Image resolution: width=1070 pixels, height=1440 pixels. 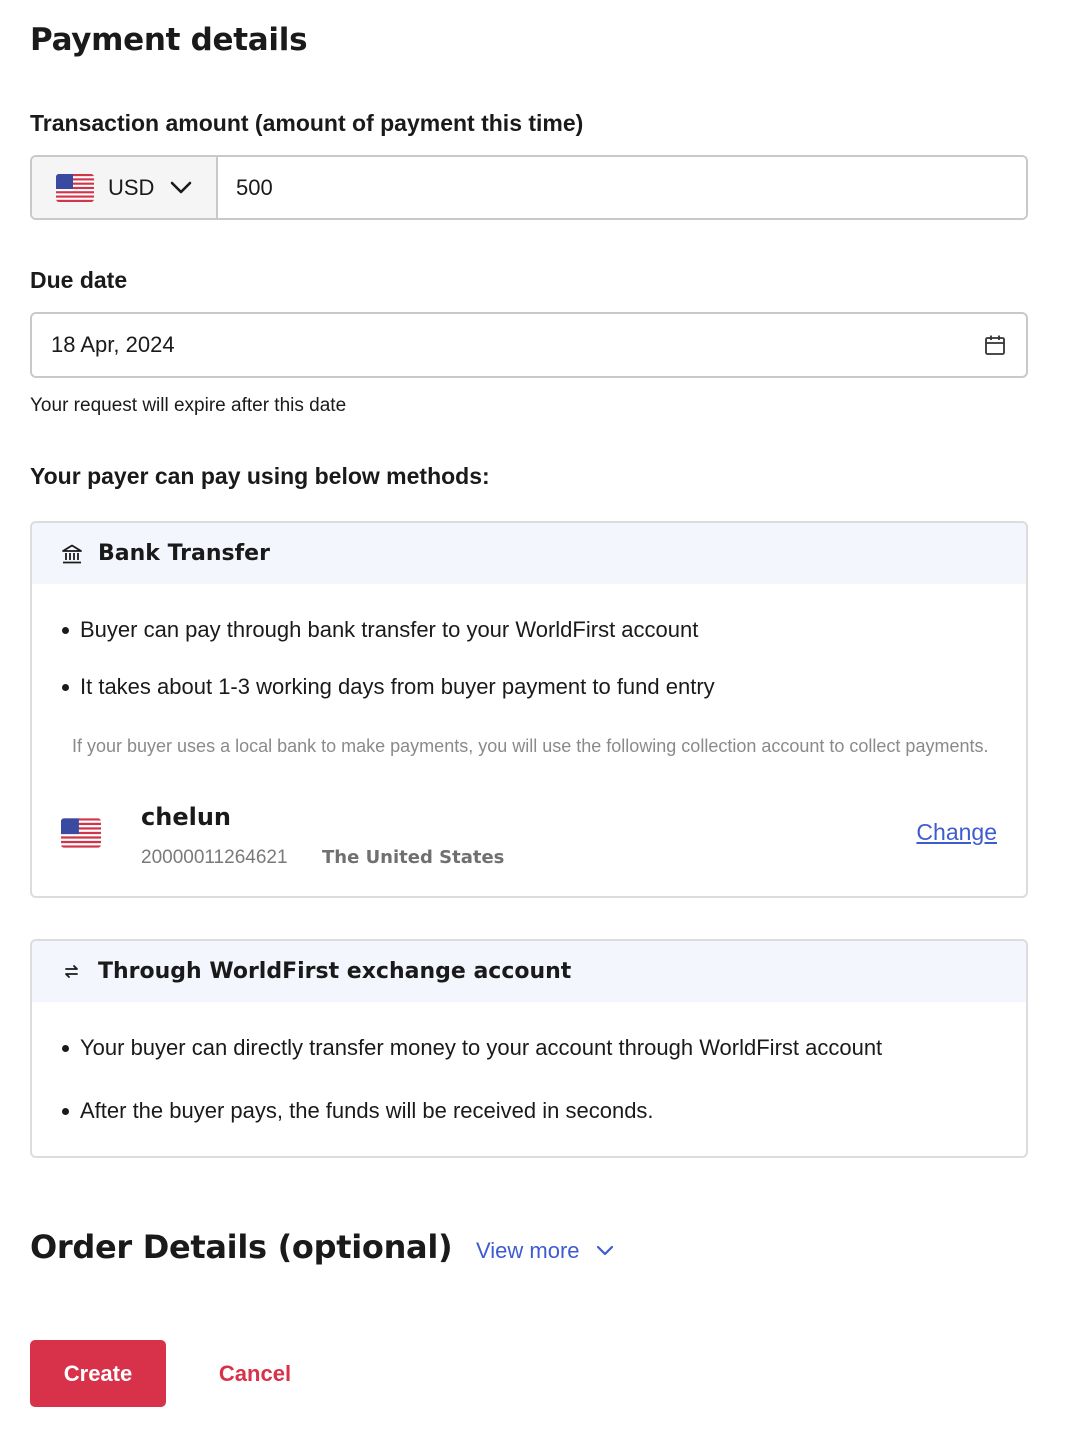 What do you see at coordinates (241, 1247) in the screenshot?
I see `order-details-title: Order Details (optional)` at bounding box center [241, 1247].